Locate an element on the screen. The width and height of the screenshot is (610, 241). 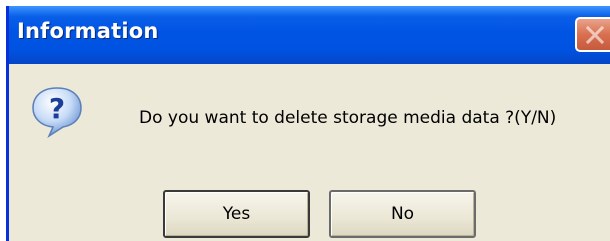
no-button: No is located at coordinates (402, 214).